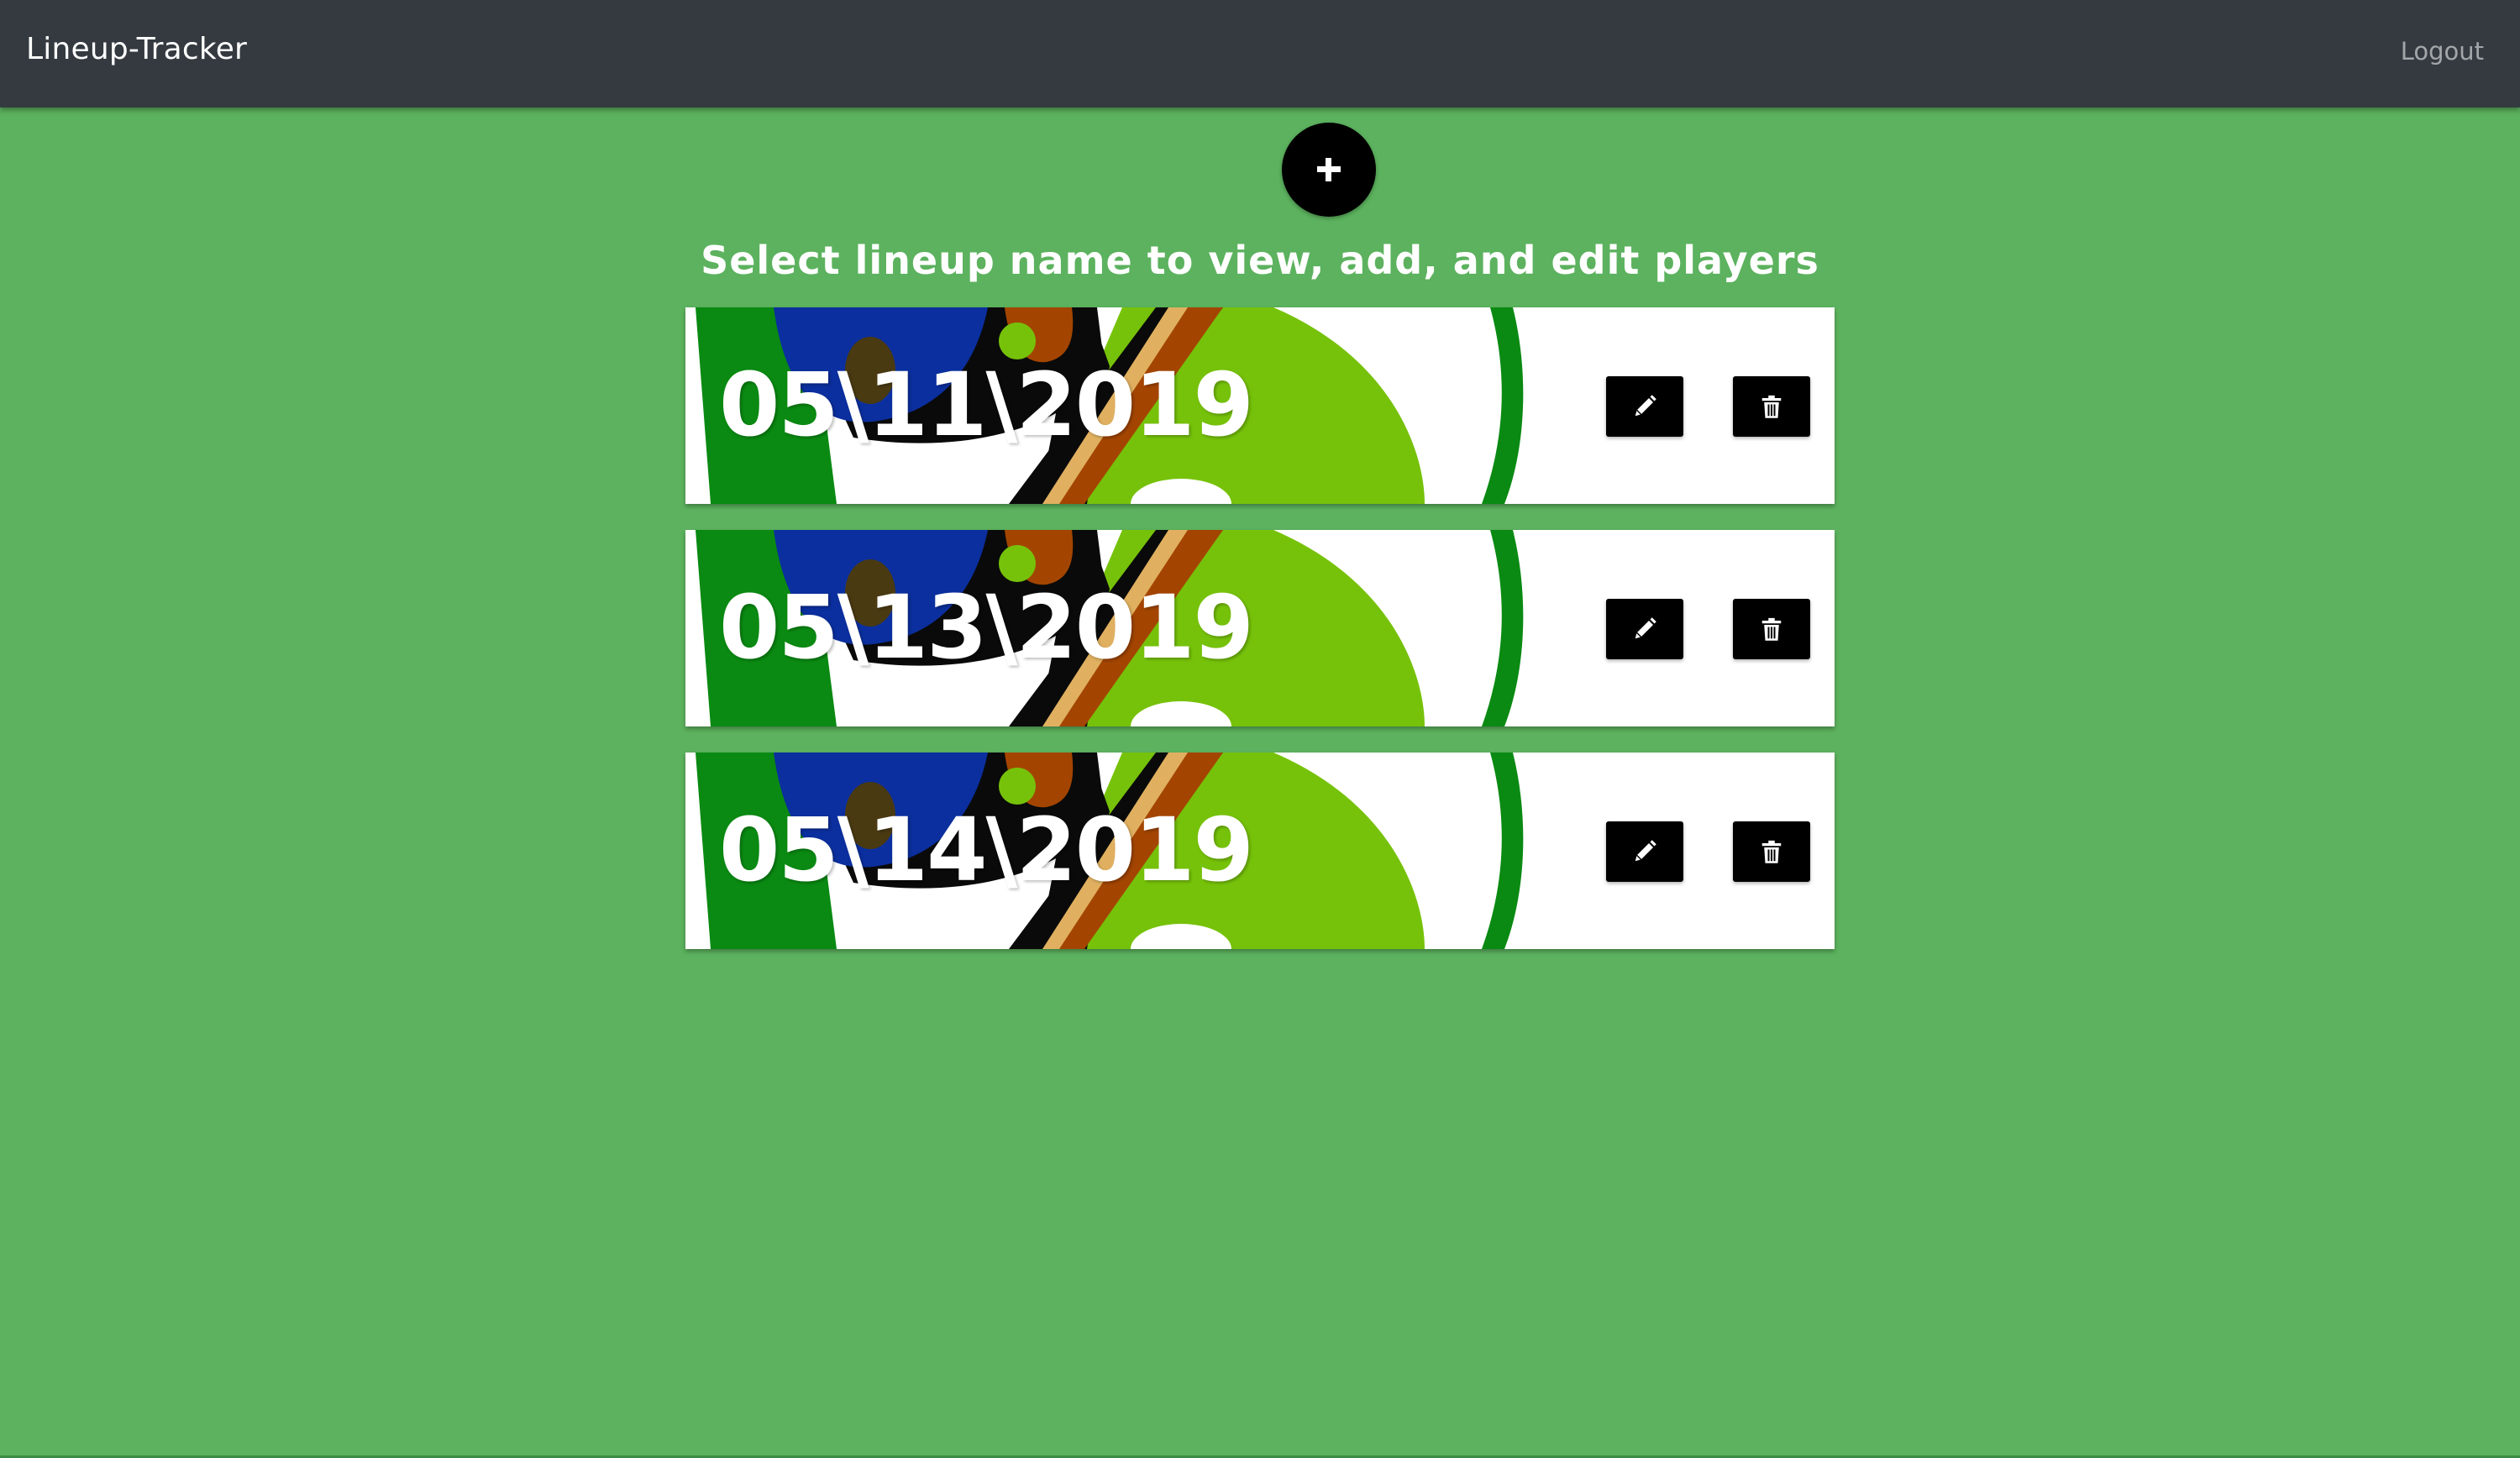 The height and width of the screenshot is (1458, 2520). Describe the element at coordinates (1260, 405) in the screenshot. I see `lineup-card: 05\11\2019` at that location.